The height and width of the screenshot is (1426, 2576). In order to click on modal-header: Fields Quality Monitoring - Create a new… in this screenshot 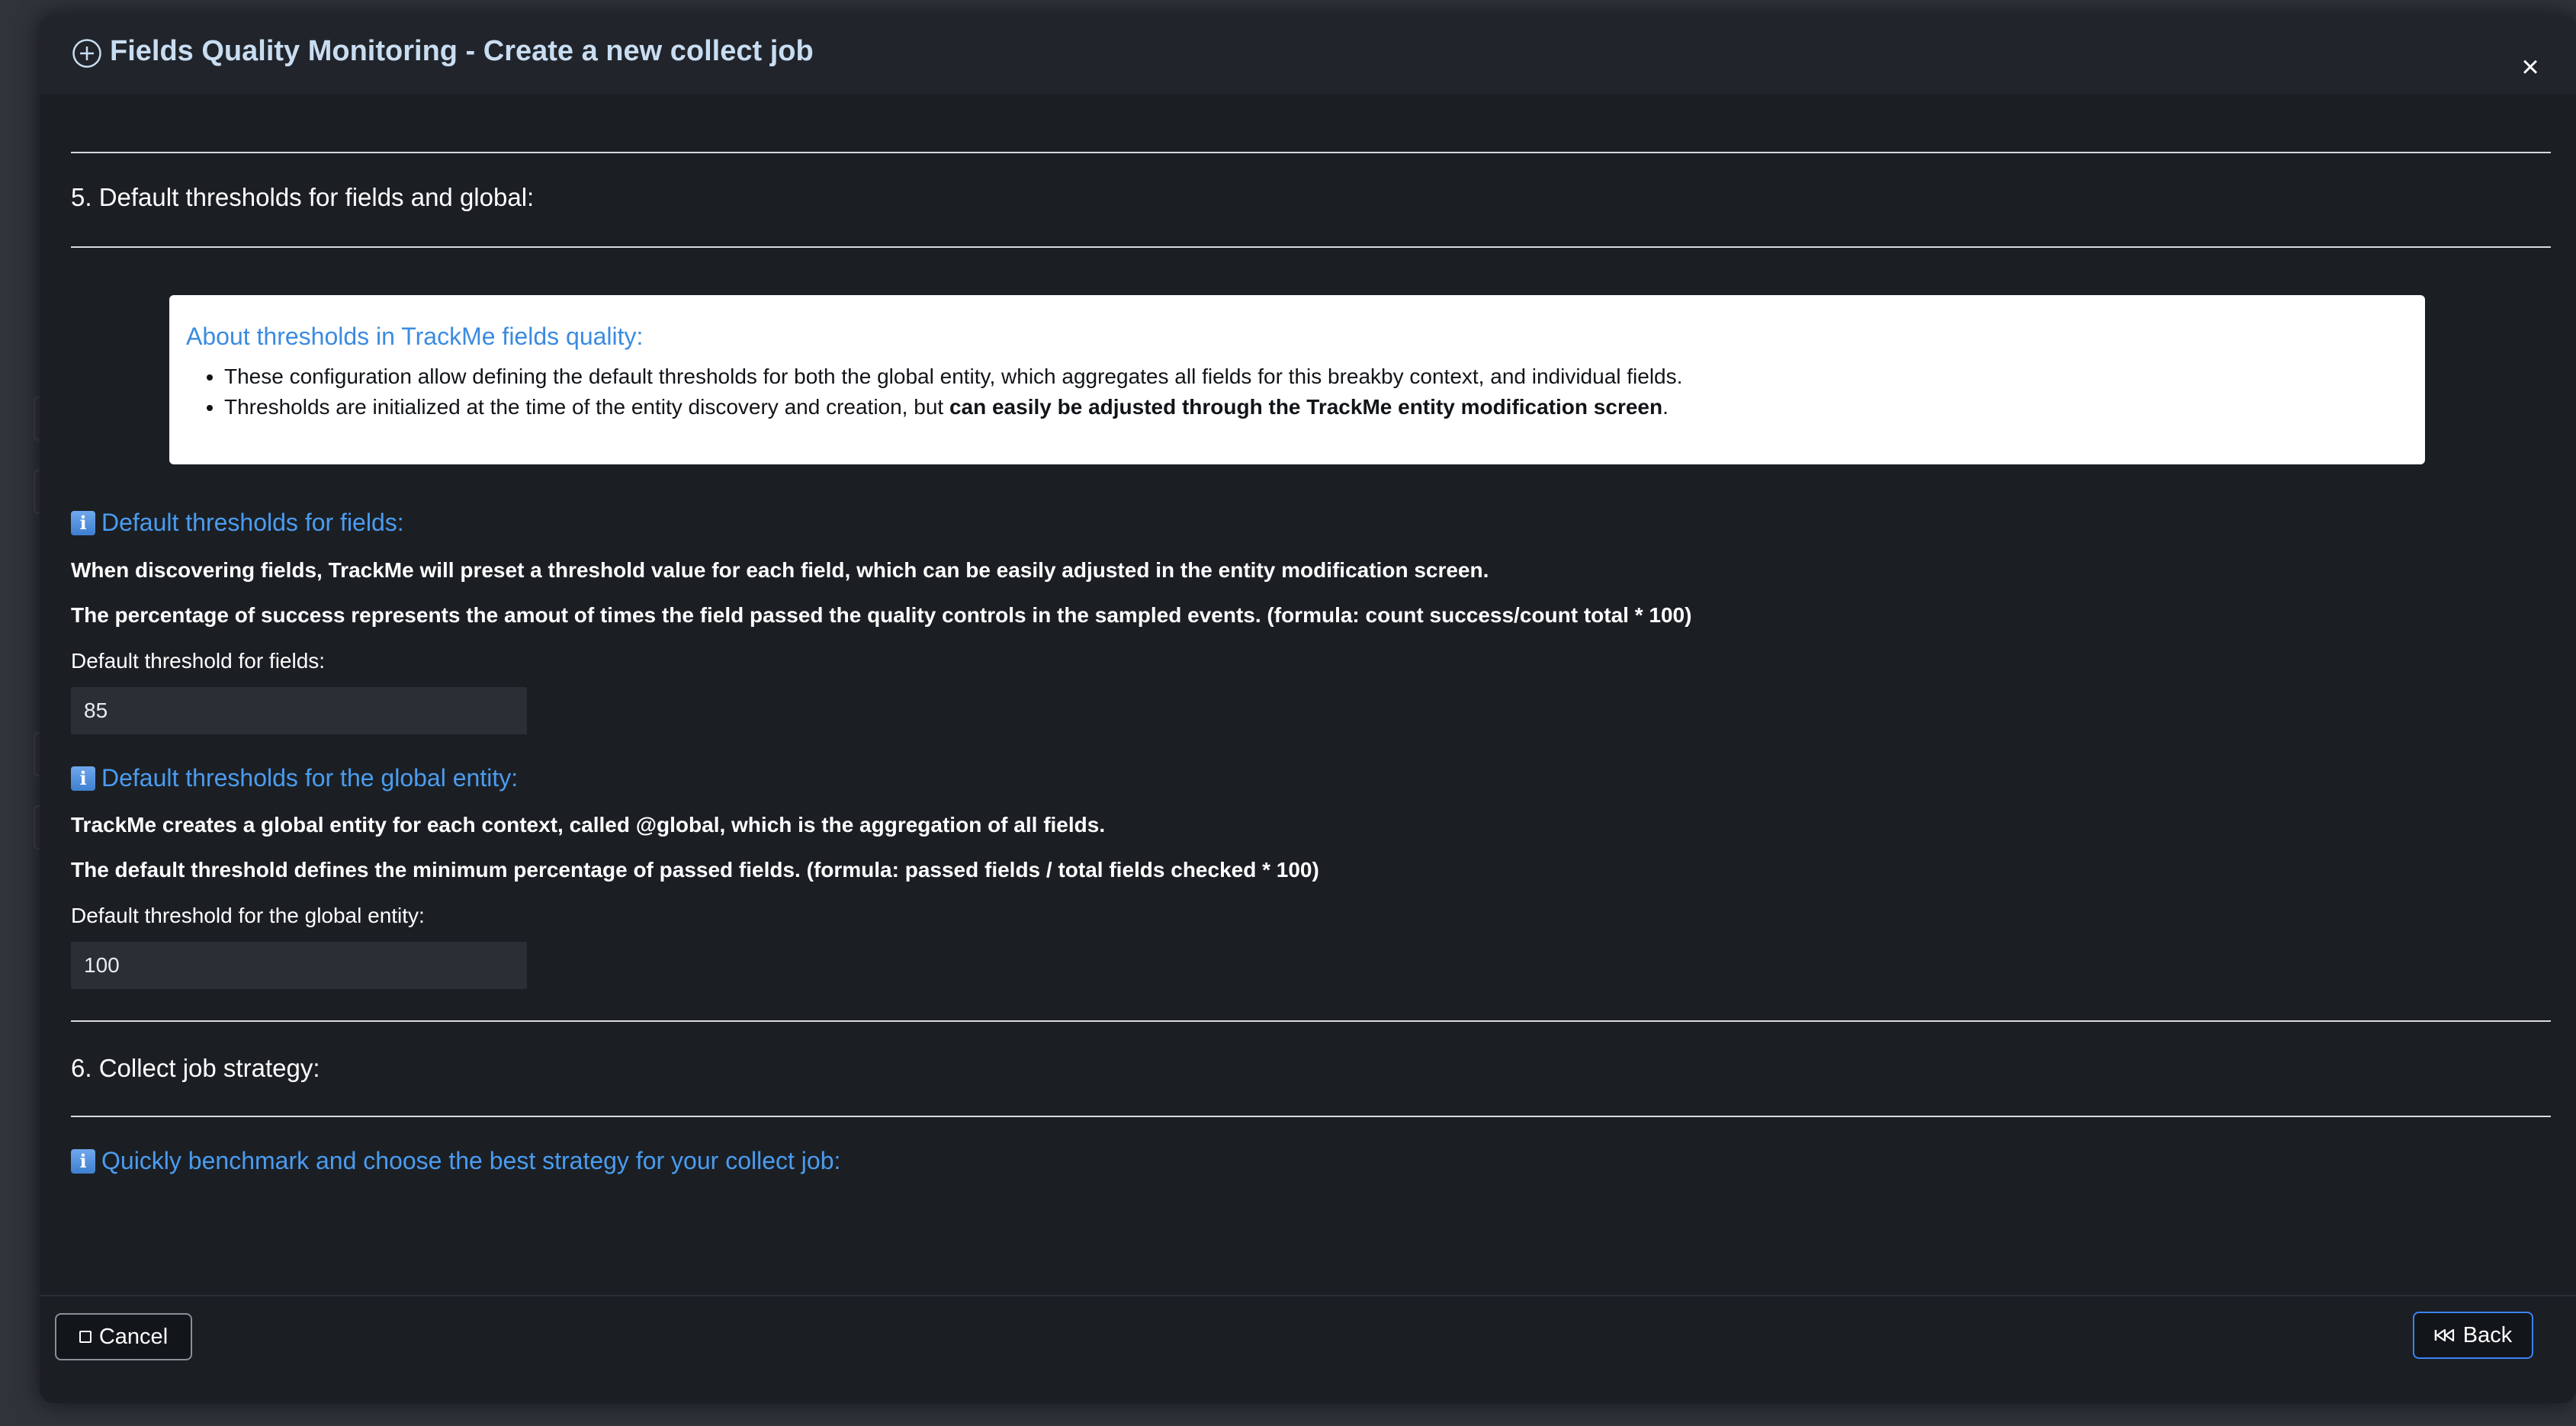, I will do `click(1308, 55)`.